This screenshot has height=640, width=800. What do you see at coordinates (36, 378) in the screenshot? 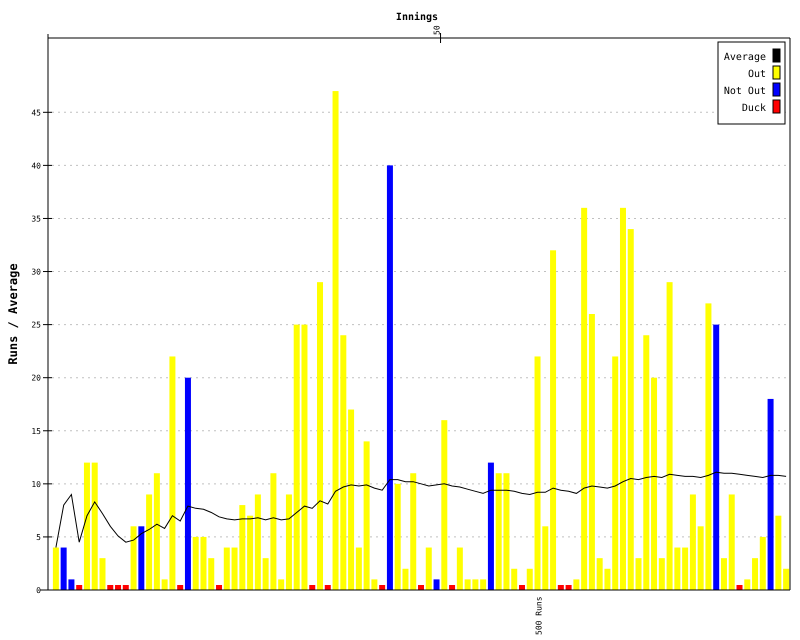
I see `y-tick-label: 20` at bounding box center [36, 378].